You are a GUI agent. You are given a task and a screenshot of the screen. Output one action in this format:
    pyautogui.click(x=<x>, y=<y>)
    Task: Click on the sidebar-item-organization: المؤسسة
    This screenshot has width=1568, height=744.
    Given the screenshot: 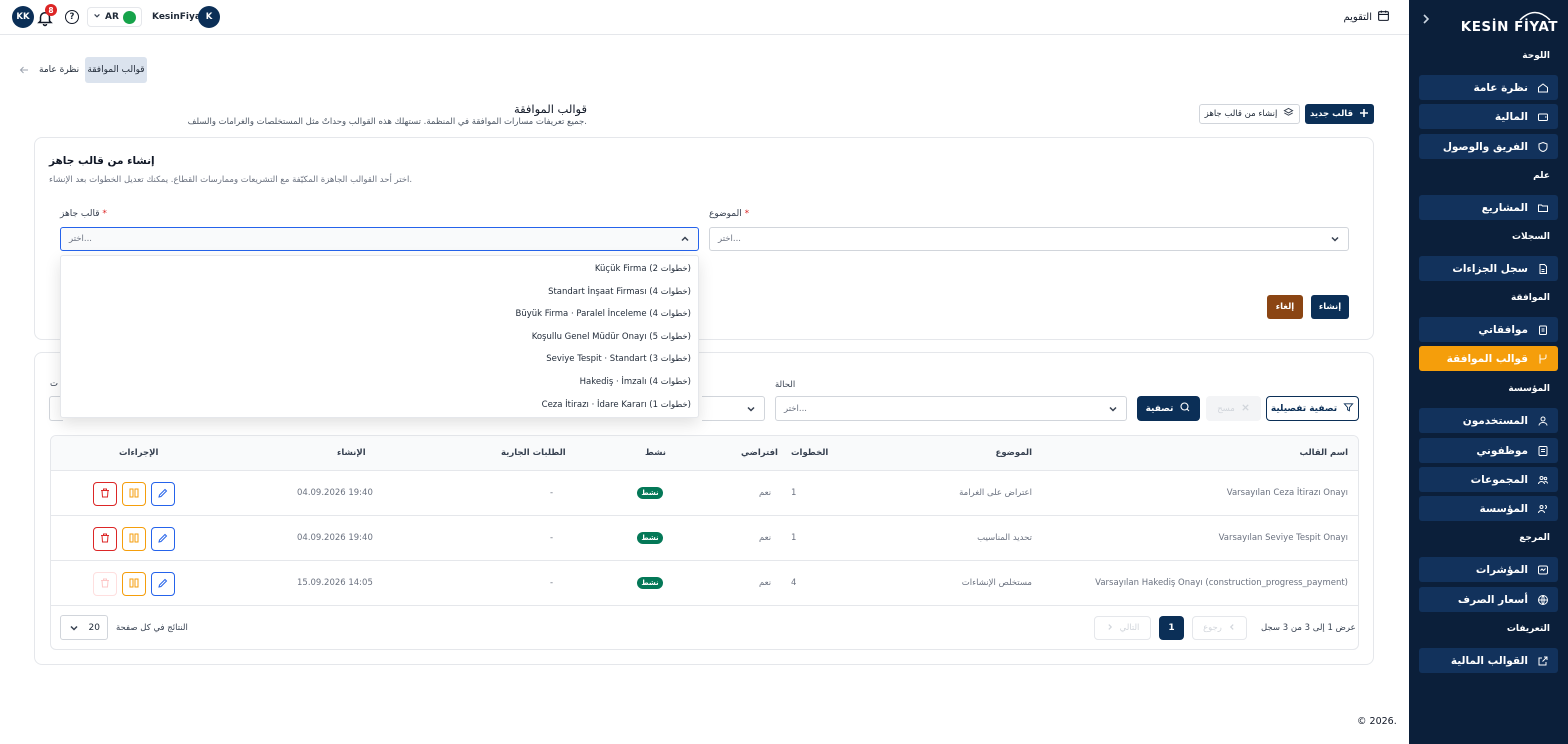 What is the action you would take?
    pyautogui.click(x=1488, y=508)
    